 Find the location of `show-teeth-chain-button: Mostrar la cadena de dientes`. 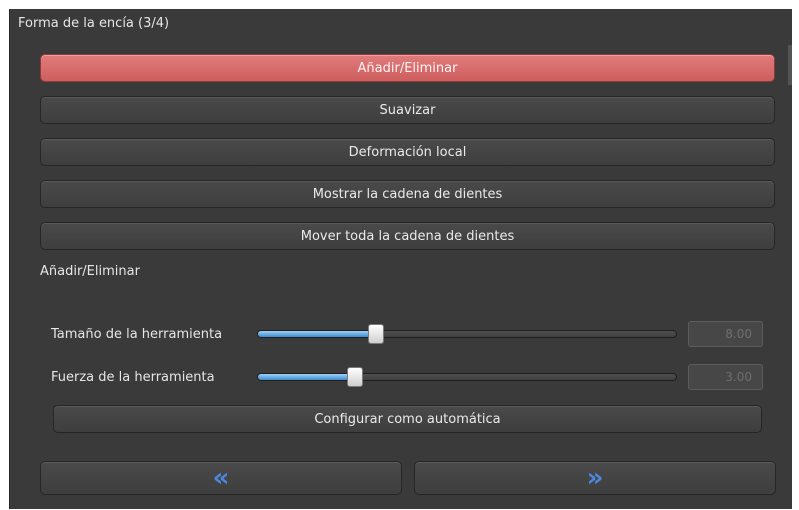

show-teeth-chain-button: Mostrar la cadena de dientes is located at coordinates (407, 194).